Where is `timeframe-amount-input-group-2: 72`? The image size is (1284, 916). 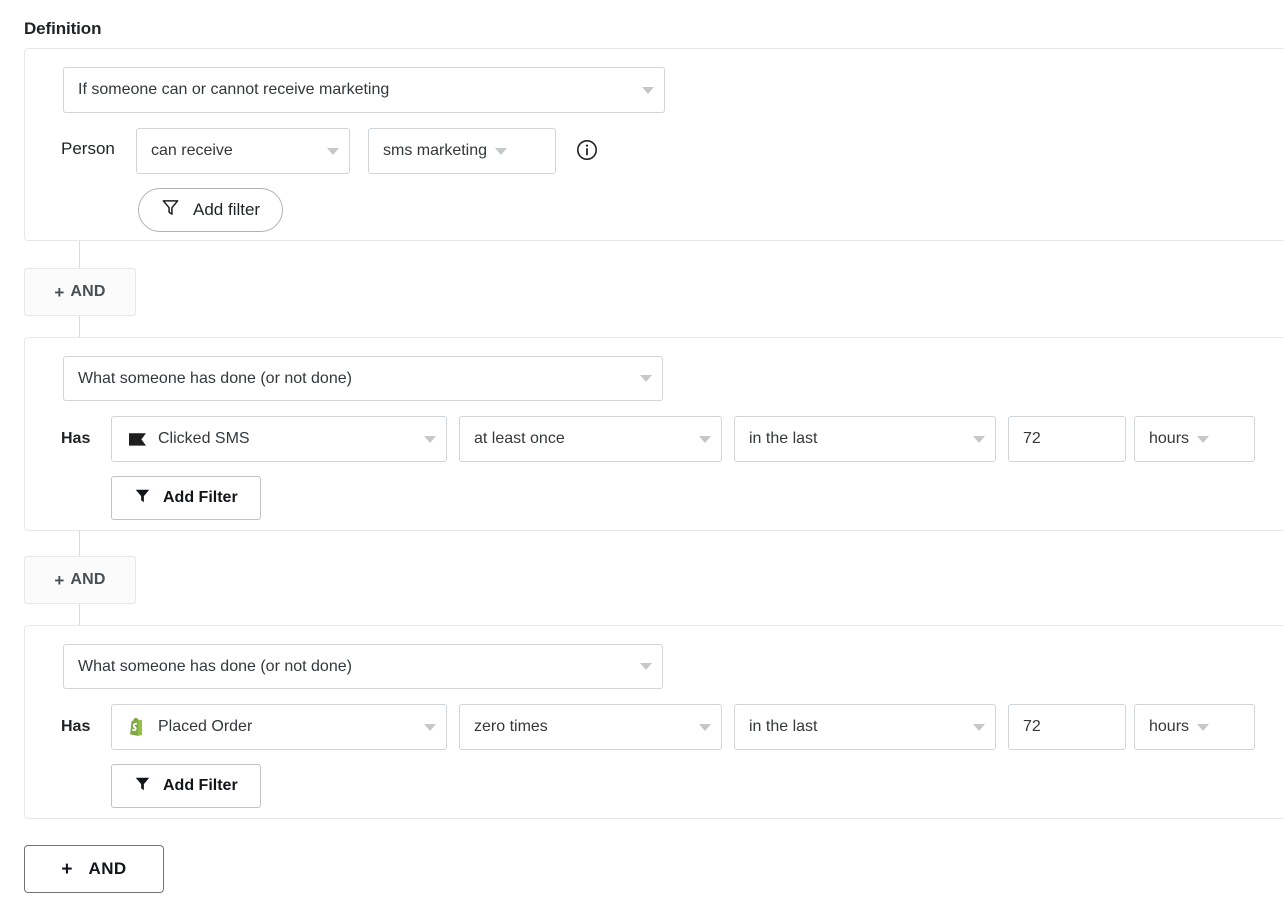 timeframe-amount-input-group-2: 72 is located at coordinates (1067, 439).